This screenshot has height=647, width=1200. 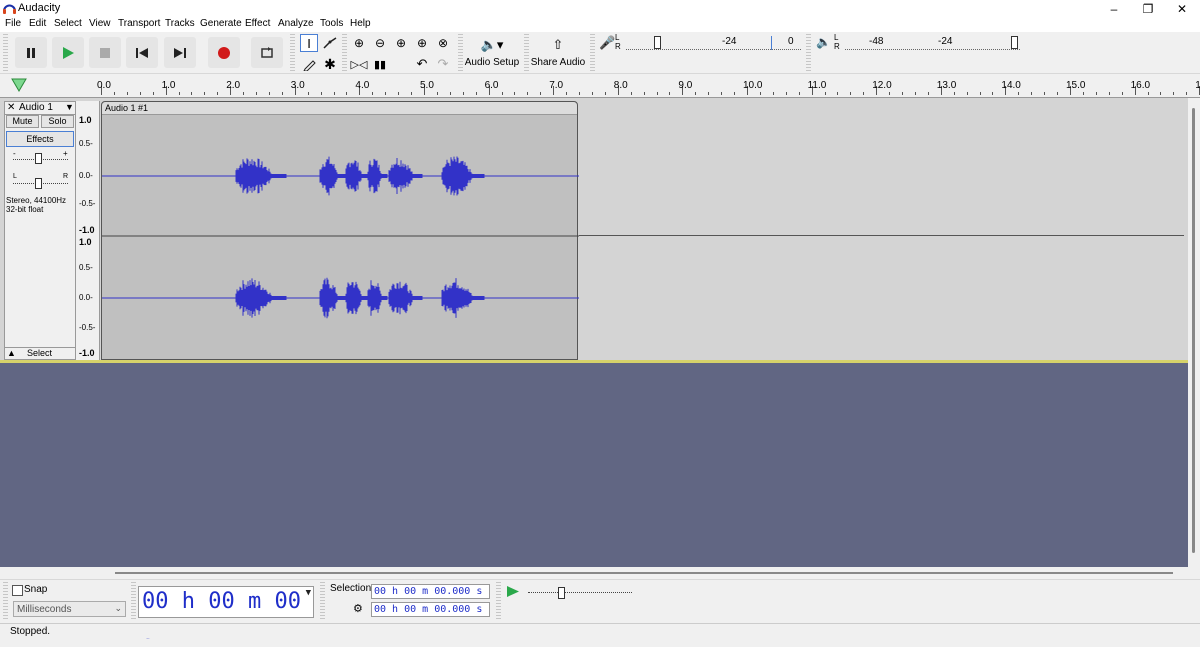 What do you see at coordinates (657, 42) in the screenshot?
I see `record-level-slider` at bounding box center [657, 42].